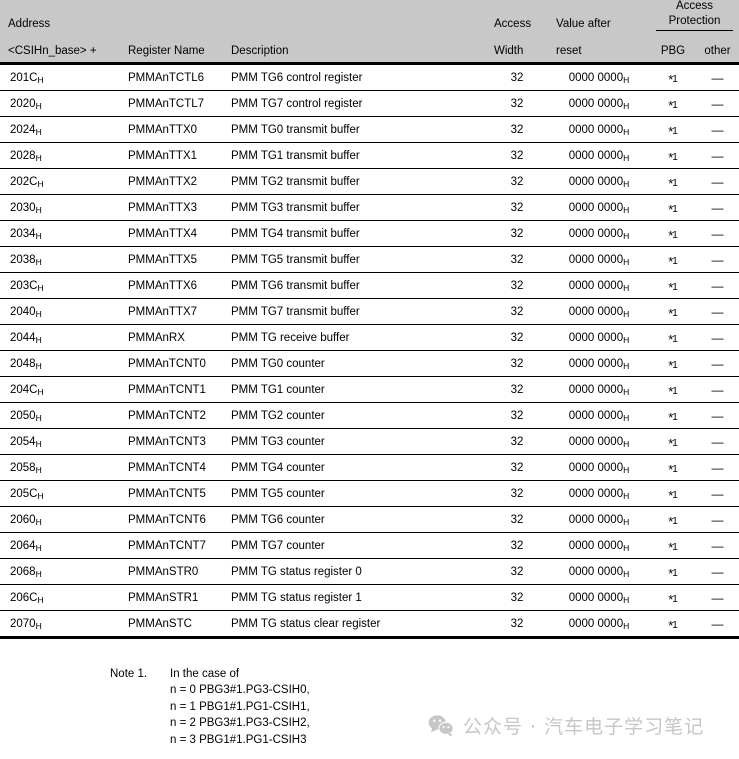 This screenshot has height=759, width=739. I want to click on cell-description: PMM TG5 counter, so click(354, 493).